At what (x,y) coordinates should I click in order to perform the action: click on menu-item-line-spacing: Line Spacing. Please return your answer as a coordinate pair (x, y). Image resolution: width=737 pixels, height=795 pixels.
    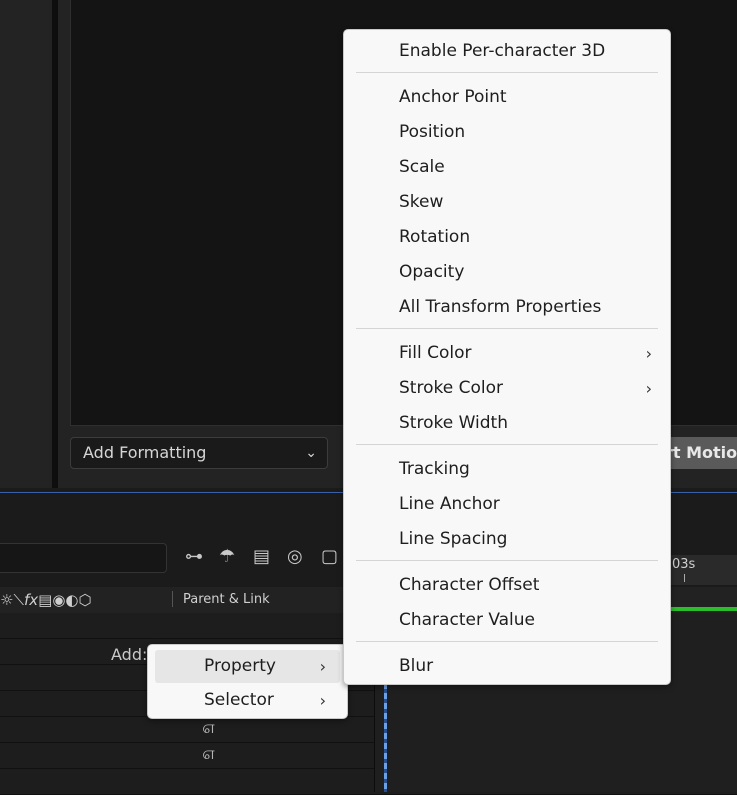
    Looking at the image, I should click on (507, 539).